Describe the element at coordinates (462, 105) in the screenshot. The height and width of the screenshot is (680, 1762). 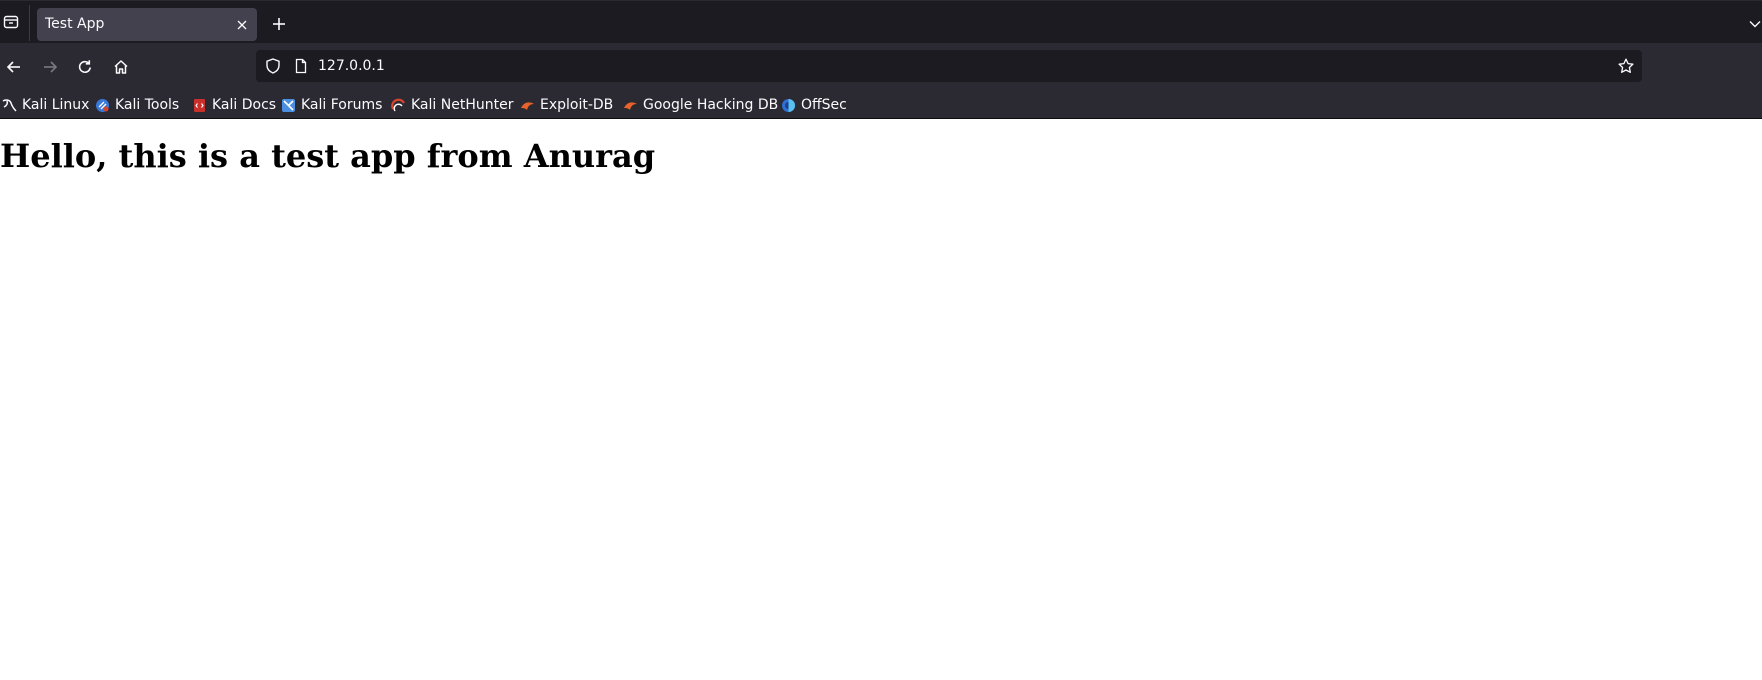
I see `bookmark-label: Kali NetHunter` at that location.